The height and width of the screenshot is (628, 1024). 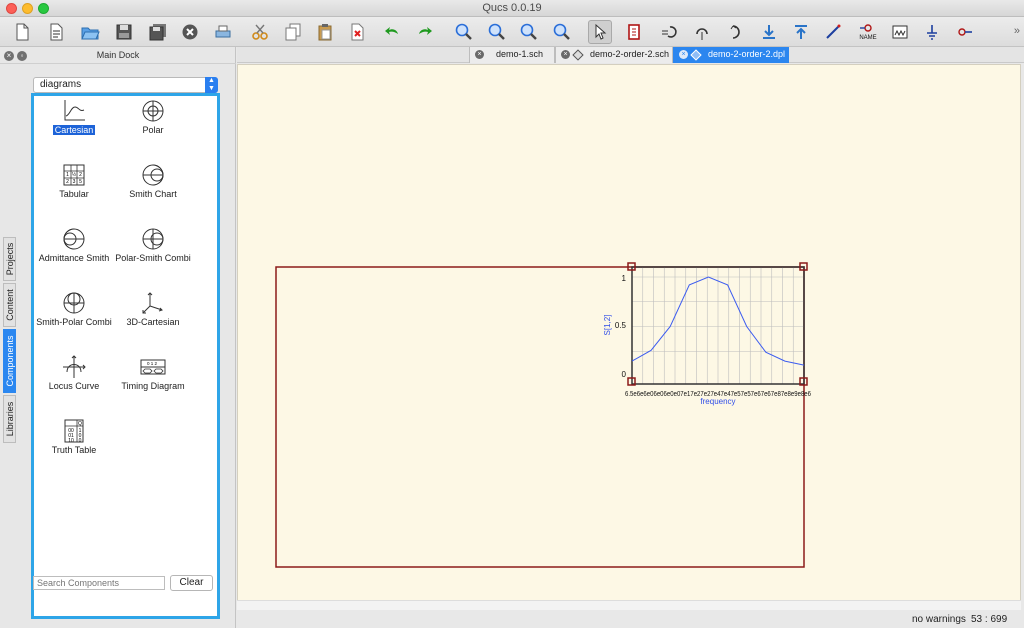 What do you see at coordinates (965, 32) in the screenshot?
I see `marker-button` at bounding box center [965, 32].